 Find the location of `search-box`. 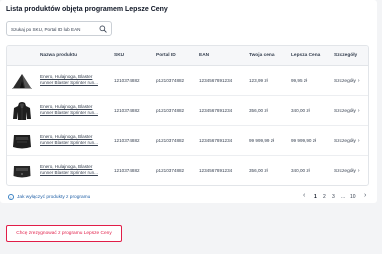

search-box is located at coordinates (59, 28).